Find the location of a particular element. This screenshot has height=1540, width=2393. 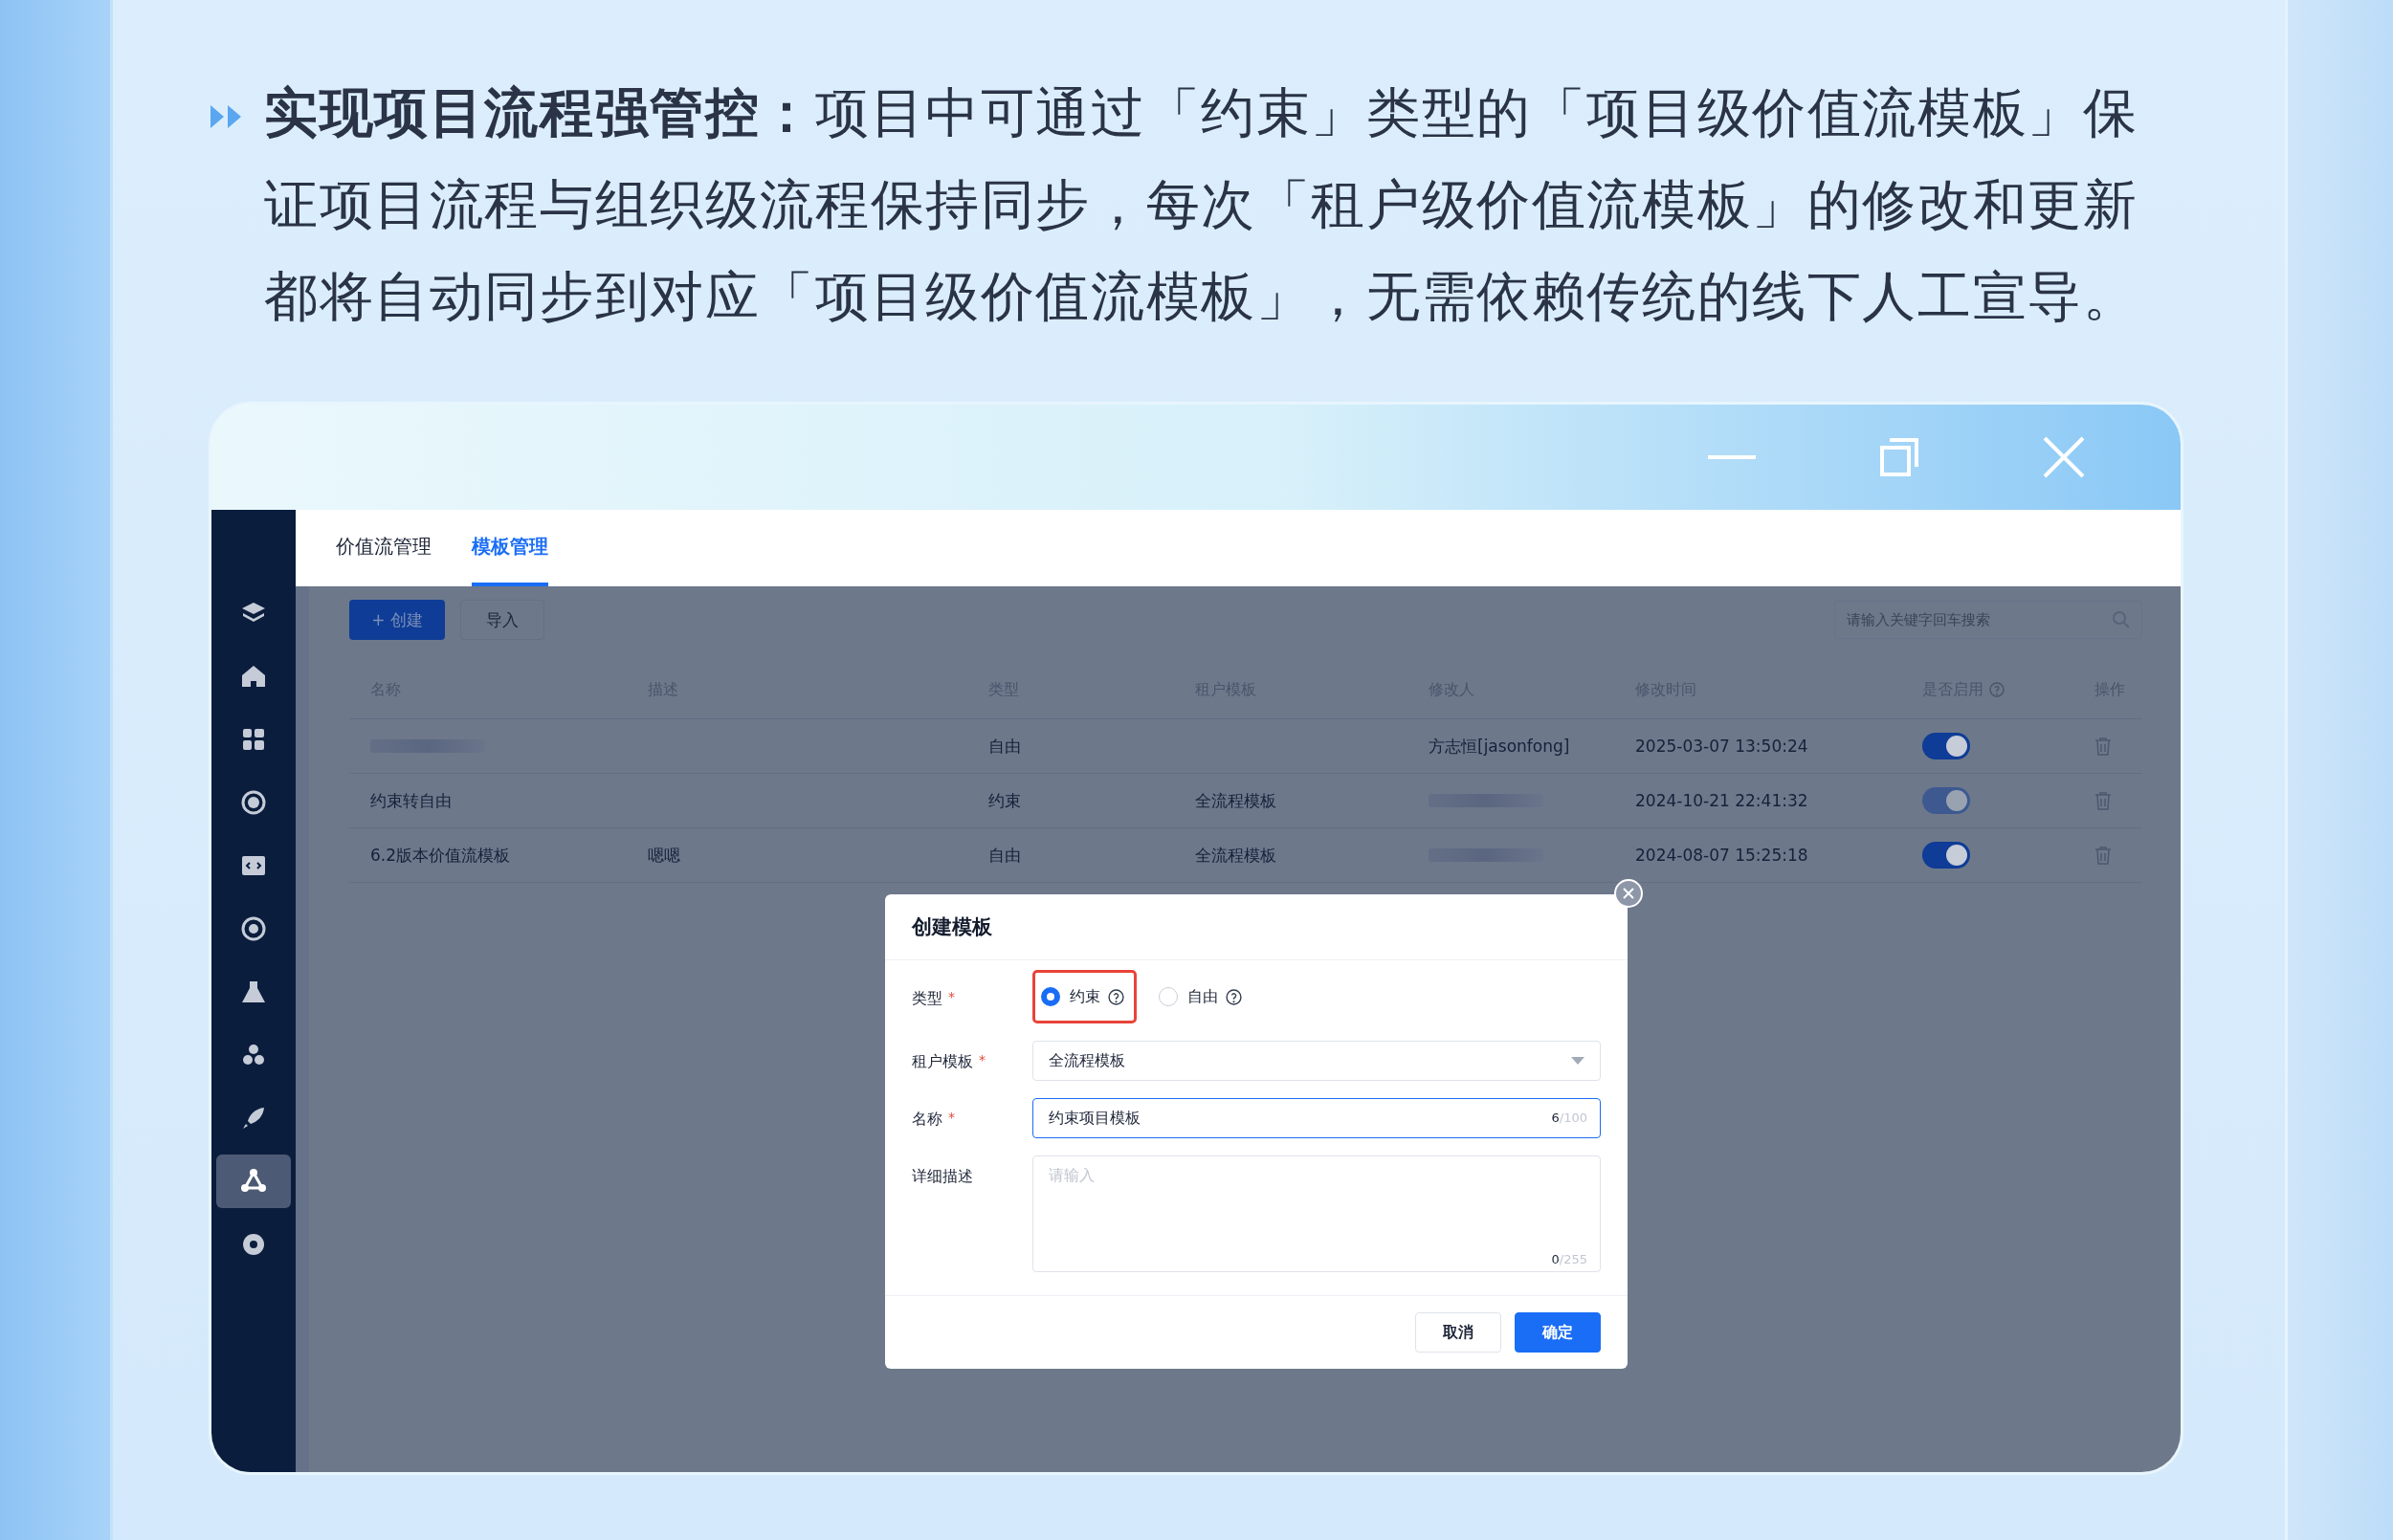

cancel-button: 取消 is located at coordinates (1458, 1332).